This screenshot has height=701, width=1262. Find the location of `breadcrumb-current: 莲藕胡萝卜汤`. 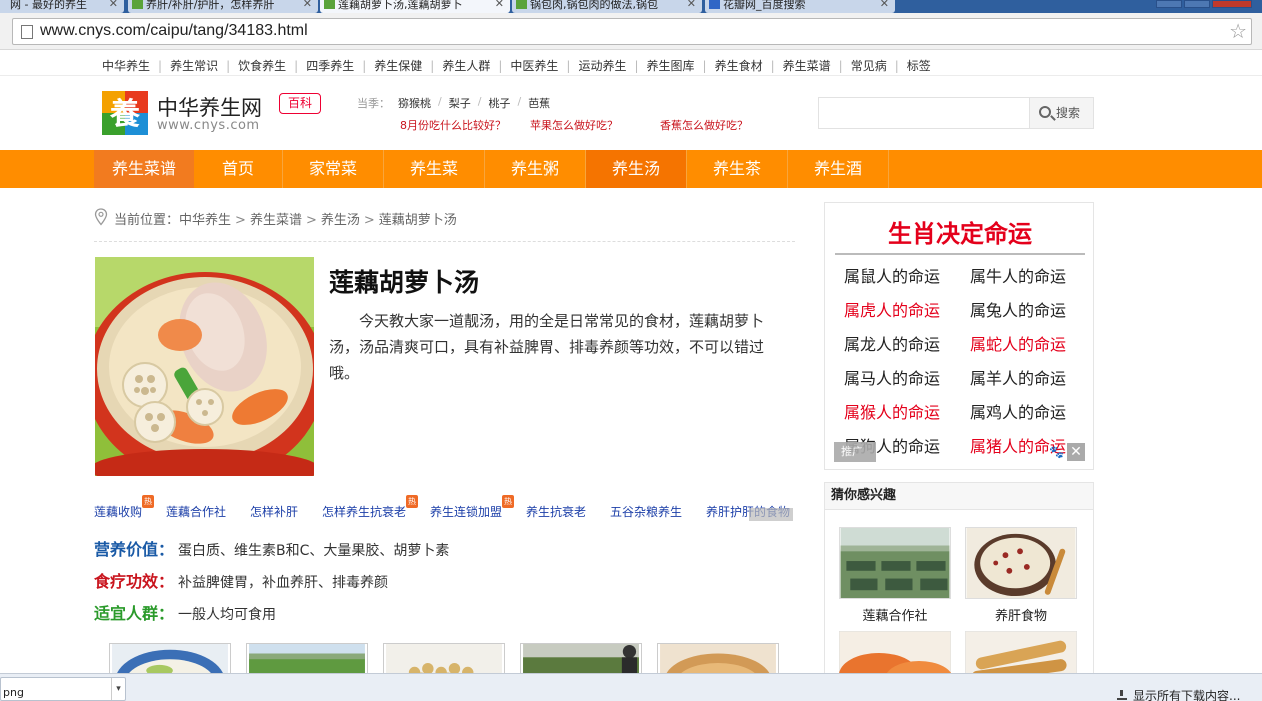

breadcrumb-current: 莲藕胡萝卜汤 is located at coordinates (418, 220).